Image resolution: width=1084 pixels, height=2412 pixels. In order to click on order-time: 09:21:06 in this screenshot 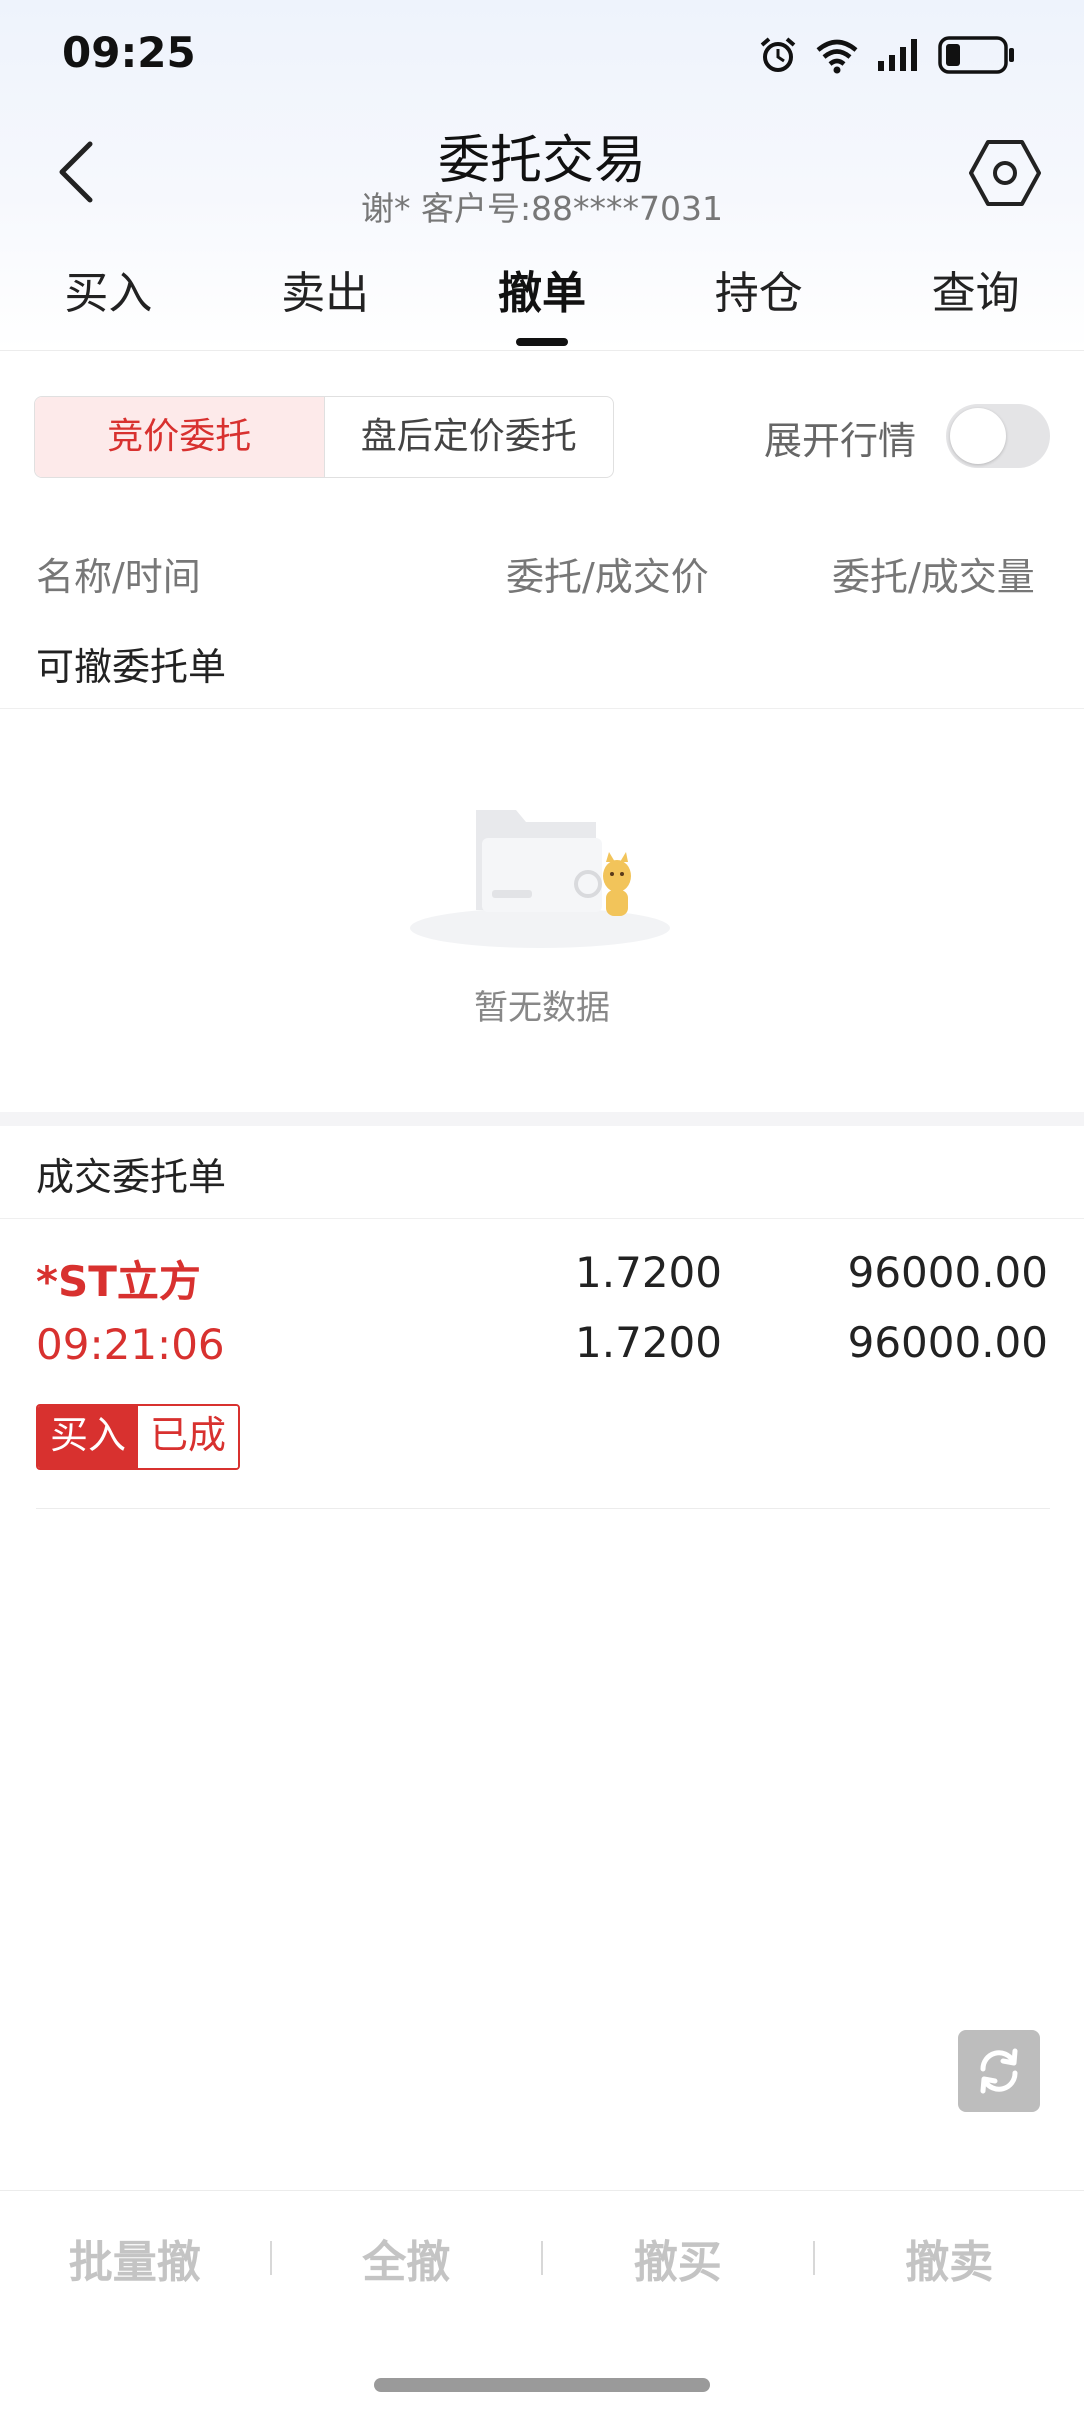, I will do `click(130, 1344)`.